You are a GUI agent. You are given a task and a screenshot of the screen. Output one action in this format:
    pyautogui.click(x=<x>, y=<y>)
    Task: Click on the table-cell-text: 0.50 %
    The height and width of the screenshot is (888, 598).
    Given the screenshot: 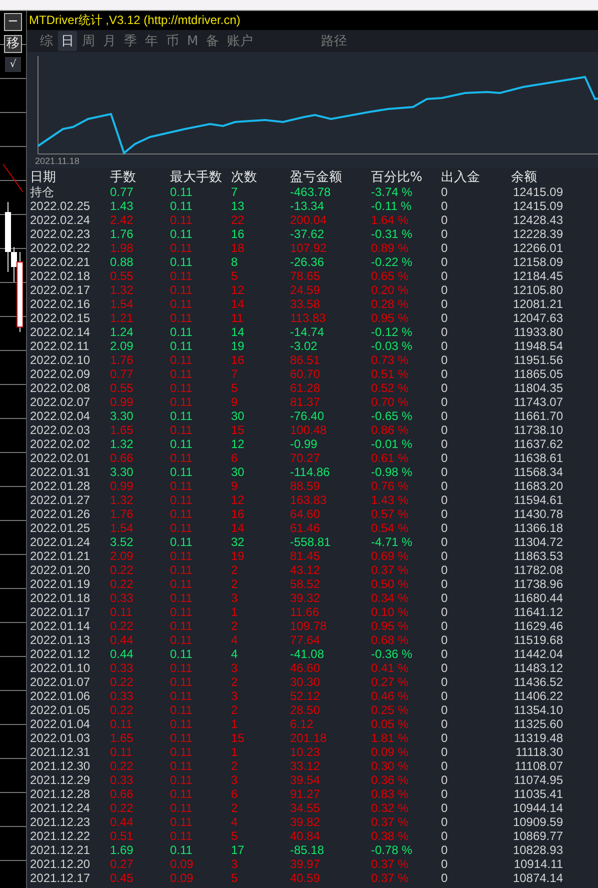 What is the action you would take?
    pyautogui.click(x=390, y=584)
    